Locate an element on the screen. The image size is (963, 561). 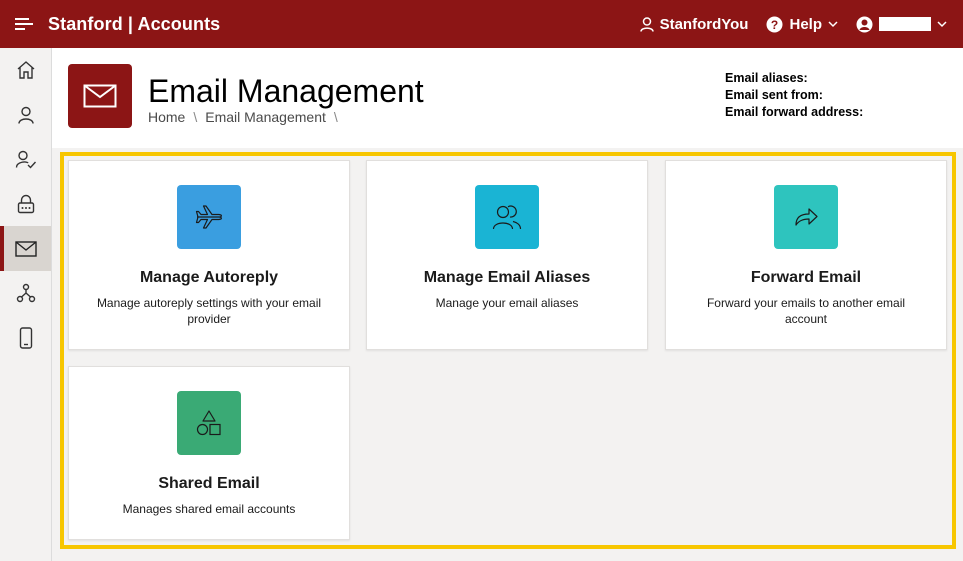
person-check-icon is located at coordinates (25, 160).